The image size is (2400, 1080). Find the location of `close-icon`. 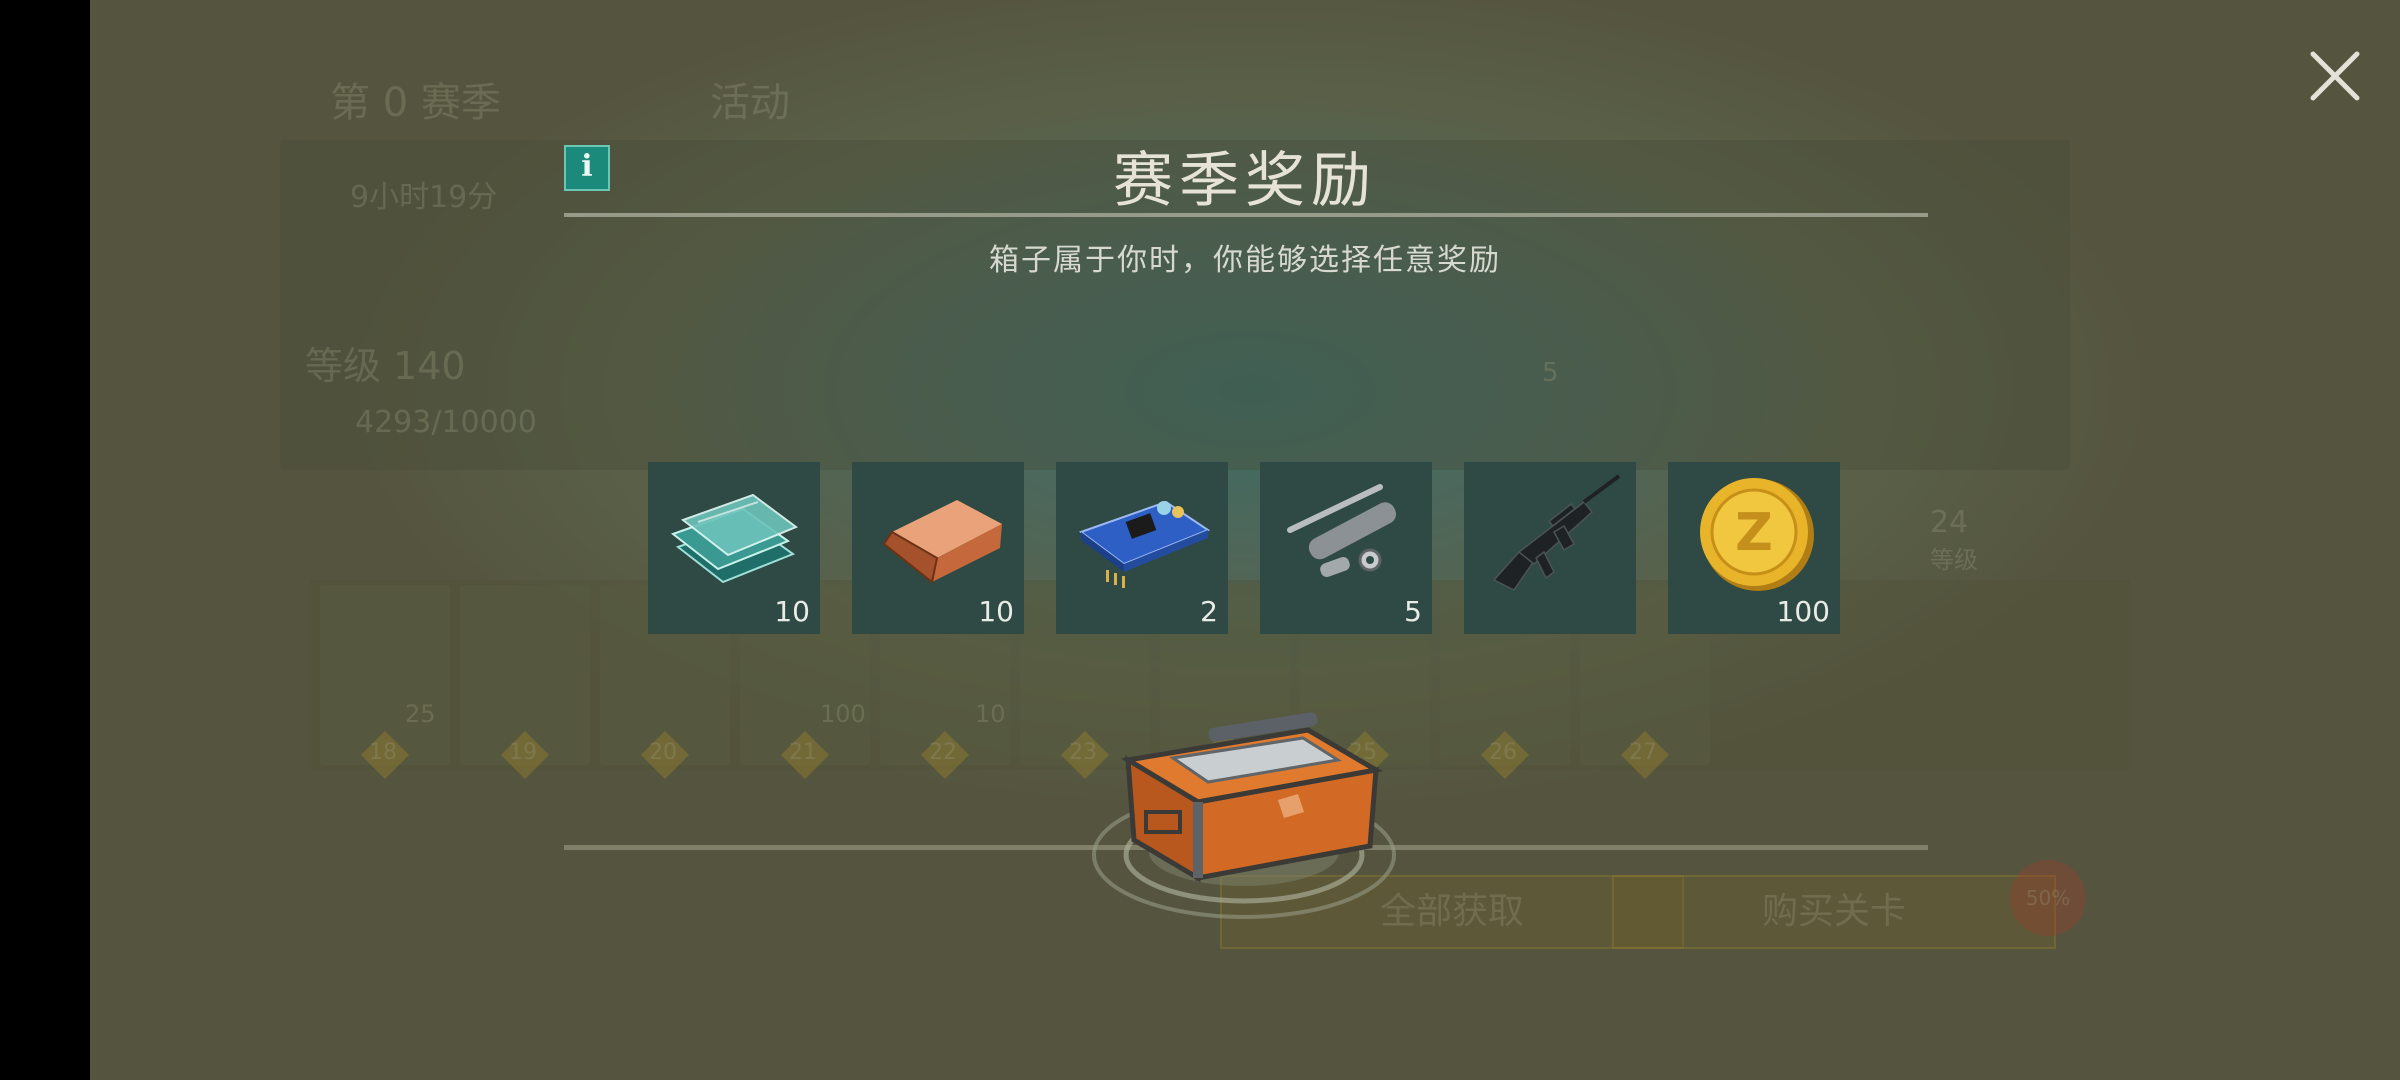

close-icon is located at coordinates (2335, 76).